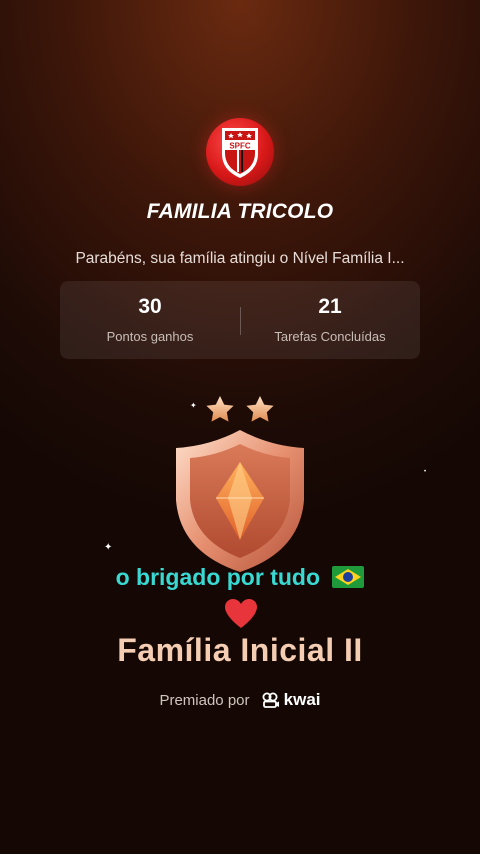 The height and width of the screenshot is (854, 480). What do you see at coordinates (330, 320) in the screenshot?
I see `tasks-stat: 21 Tarefas Concluídas` at bounding box center [330, 320].